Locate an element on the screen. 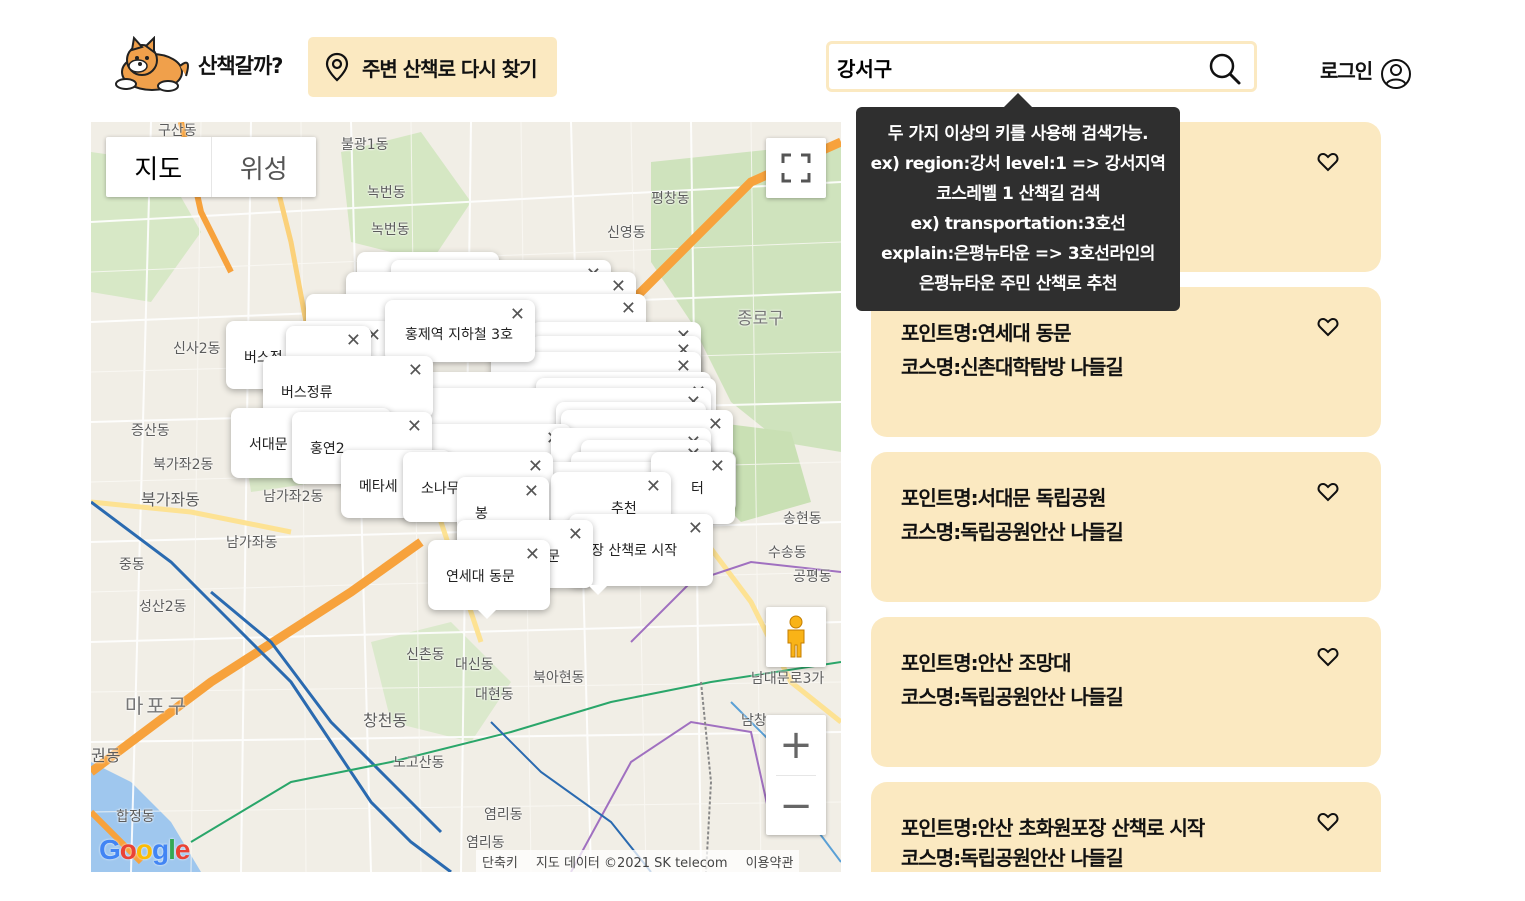  location-pin-icon is located at coordinates (337, 67).